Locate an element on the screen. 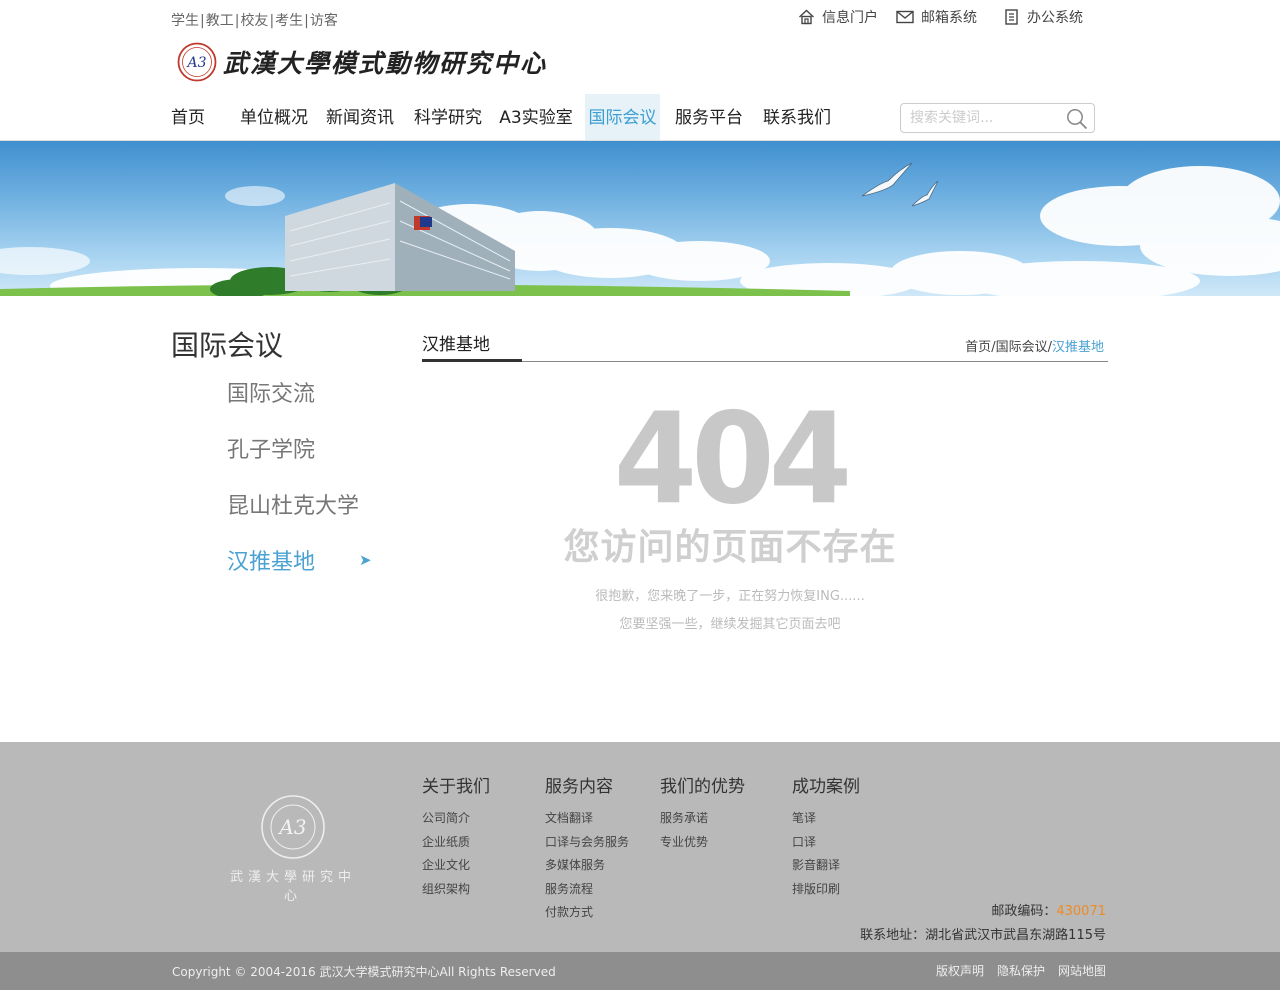 This screenshot has height=990, width=1280. sidebar-item-international-exchange: 国际交流 is located at coordinates (271, 392).